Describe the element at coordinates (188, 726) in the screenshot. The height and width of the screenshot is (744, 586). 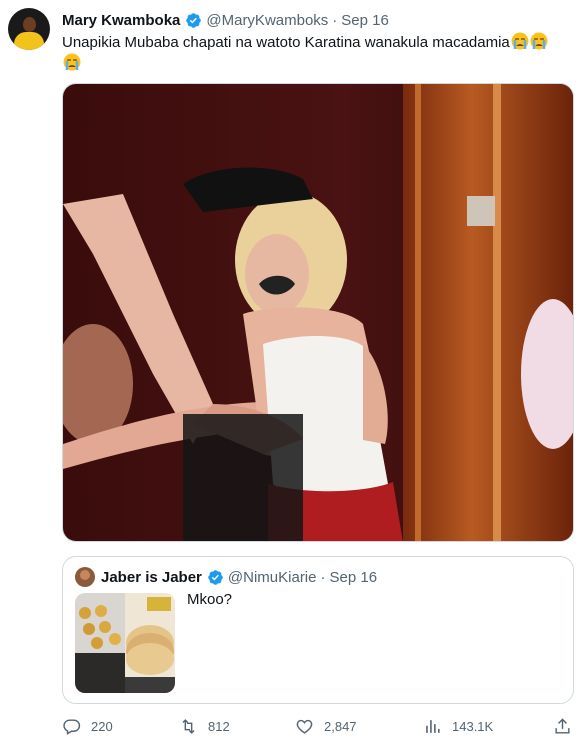
I see `retweet-icon` at that location.